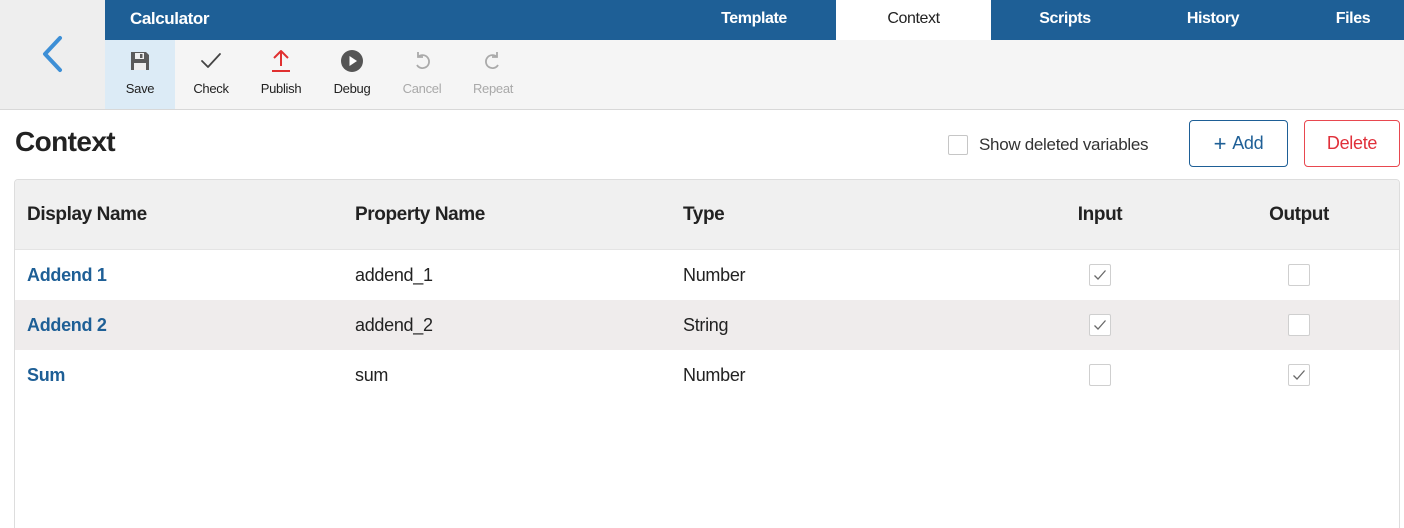 The width and height of the screenshot is (1404, 528). Describe the element at coordinates (211, 74) in the screenshot. I see `check-button: Check` at that location.